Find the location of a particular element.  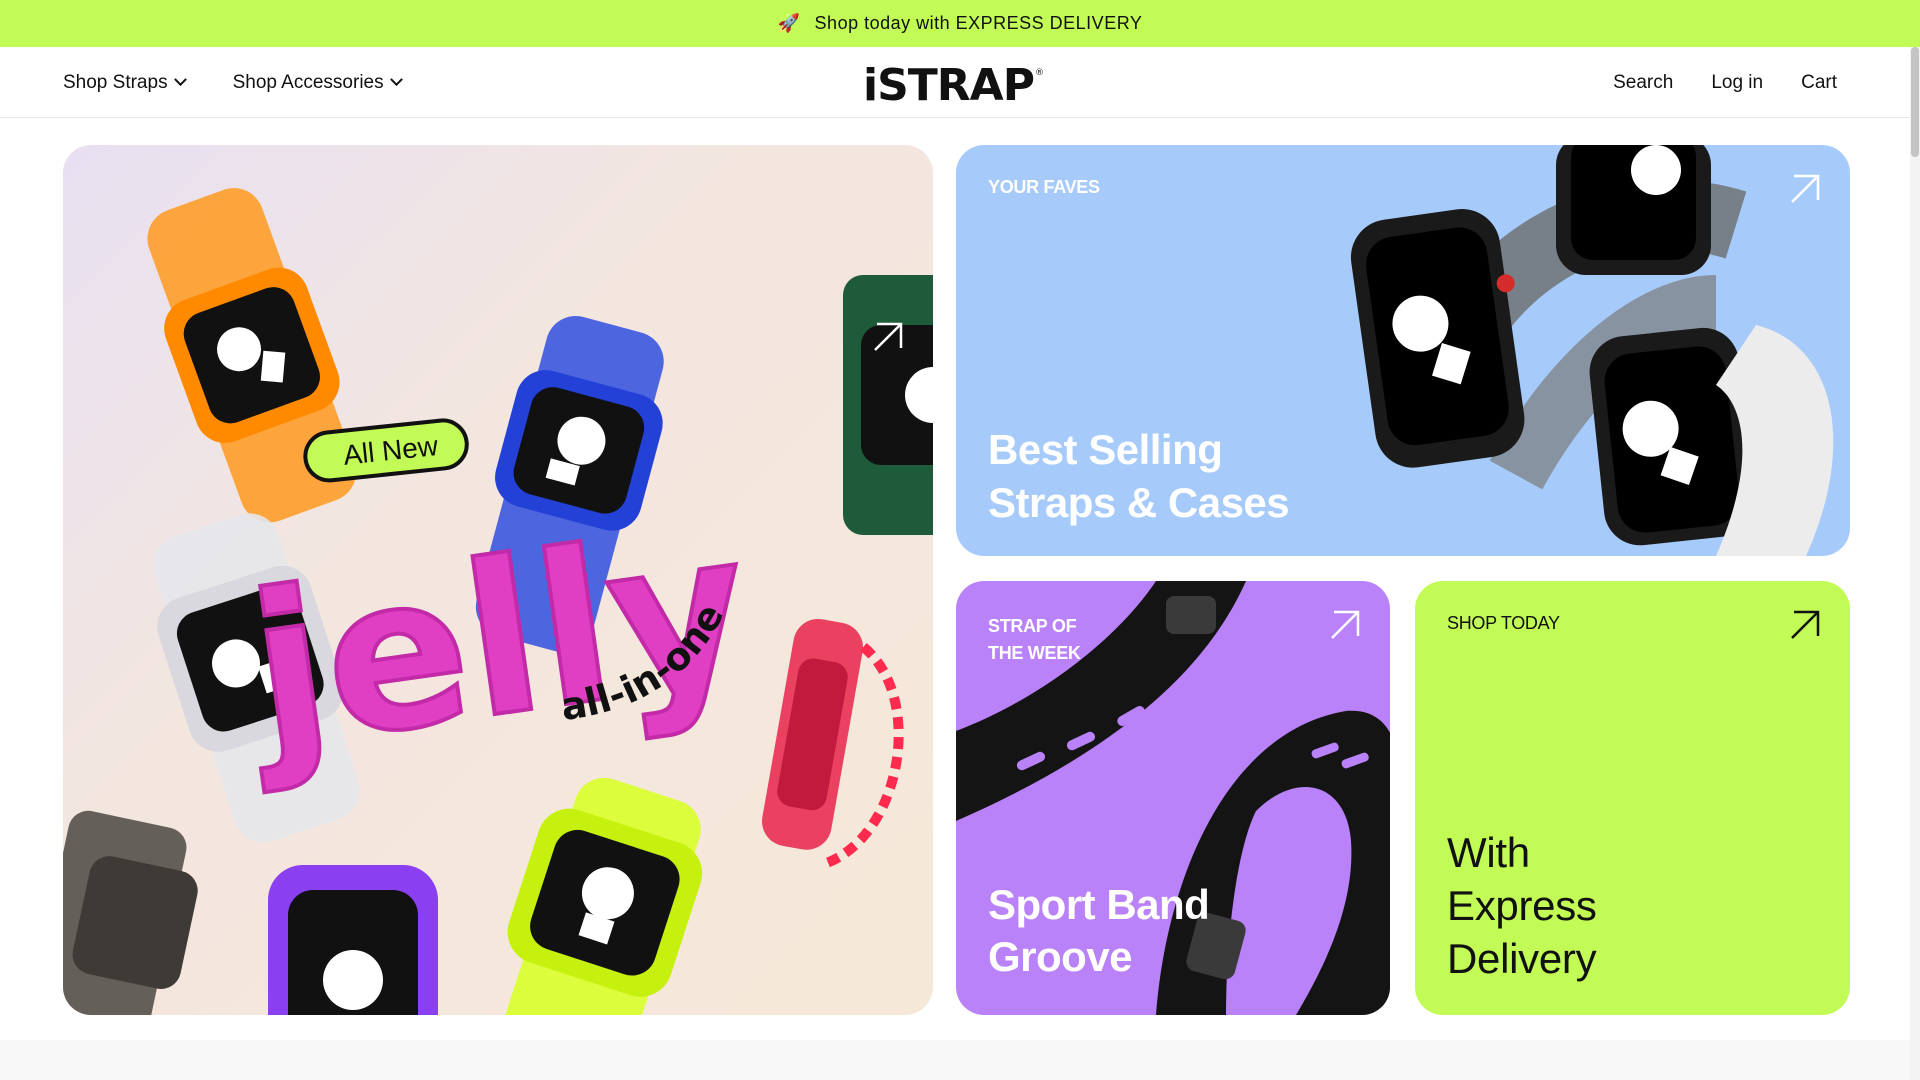

cart-link: Cart is located at coordinates (1819, 83).